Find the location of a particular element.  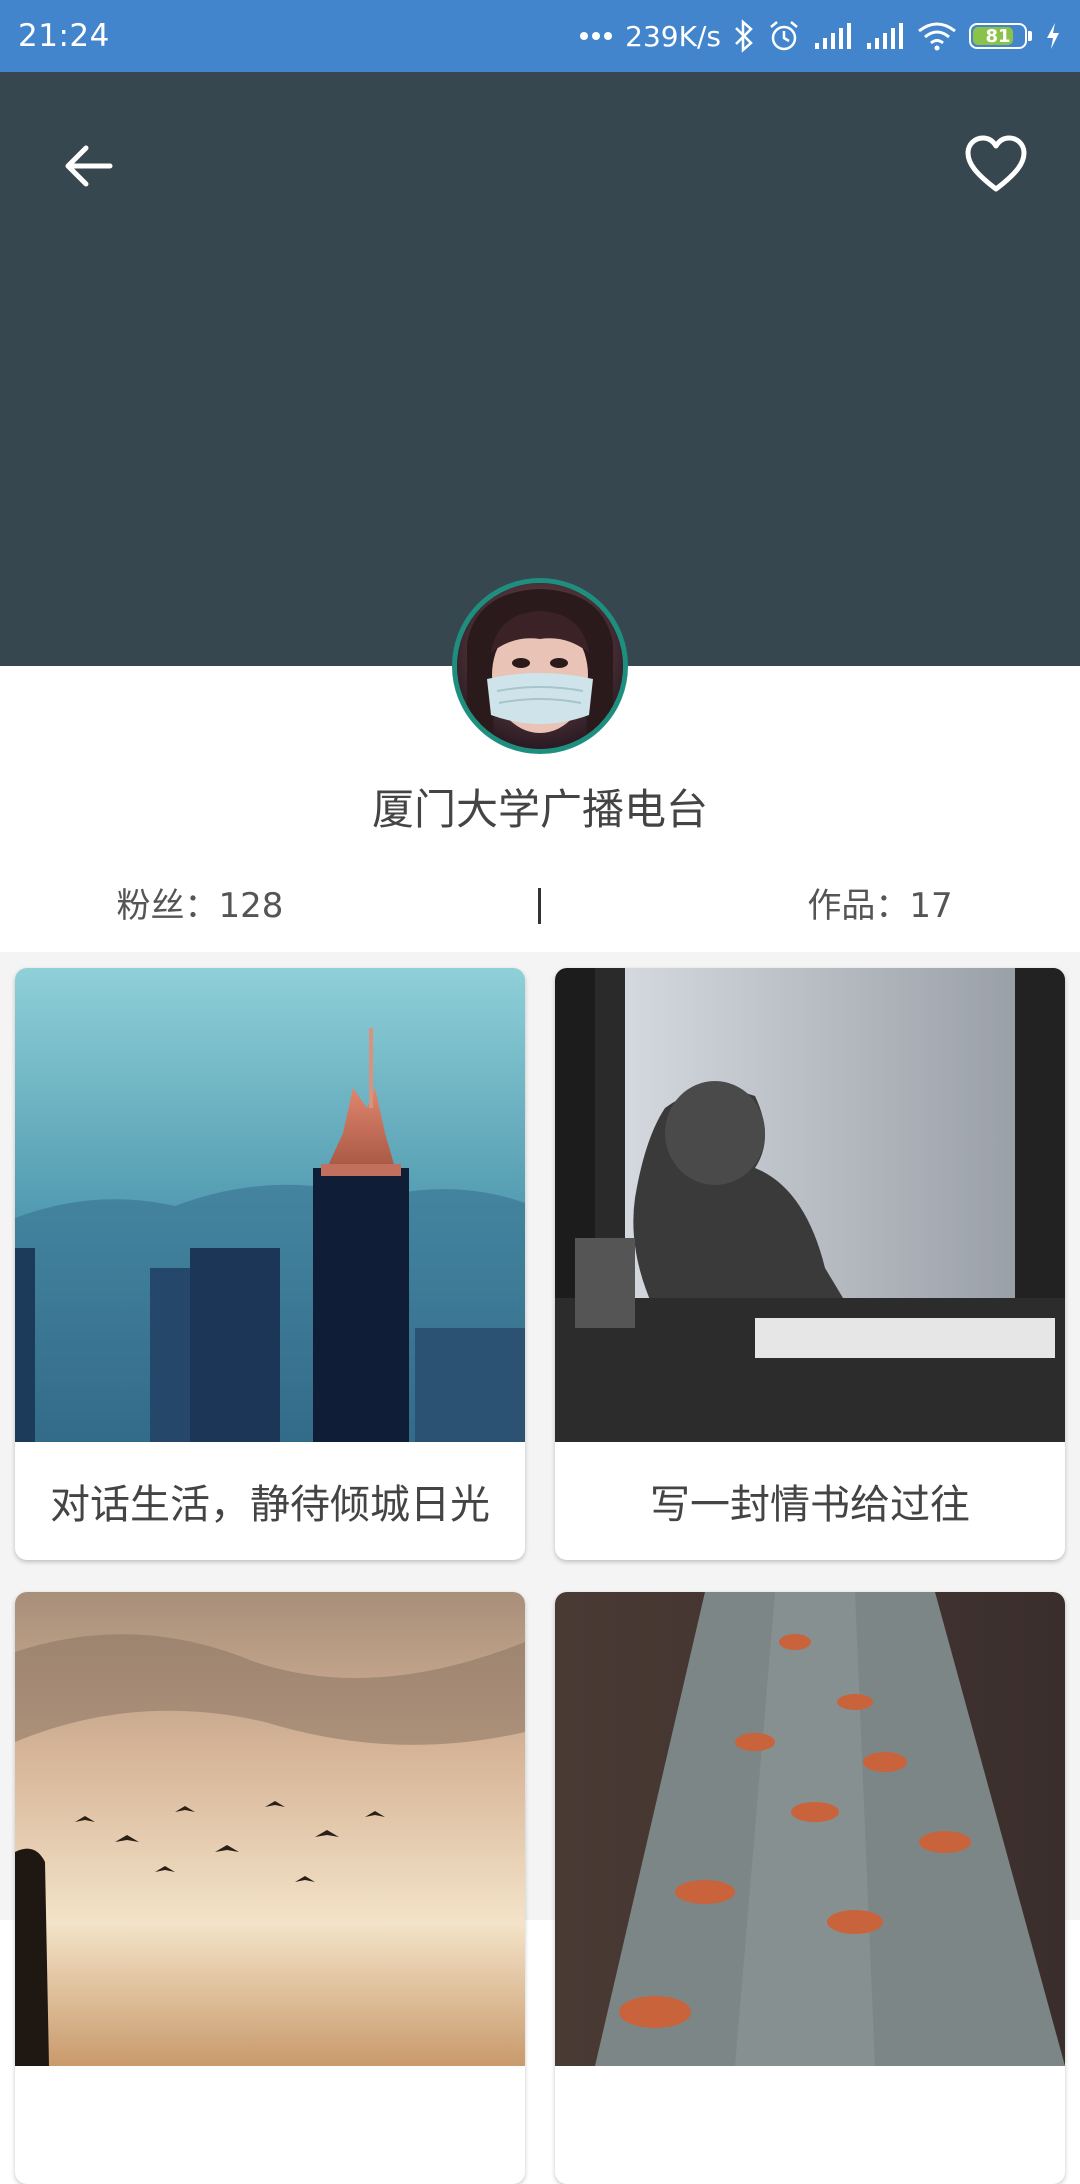

work-card: 写一封情书给过往 is located at coordinates (810, 1264).